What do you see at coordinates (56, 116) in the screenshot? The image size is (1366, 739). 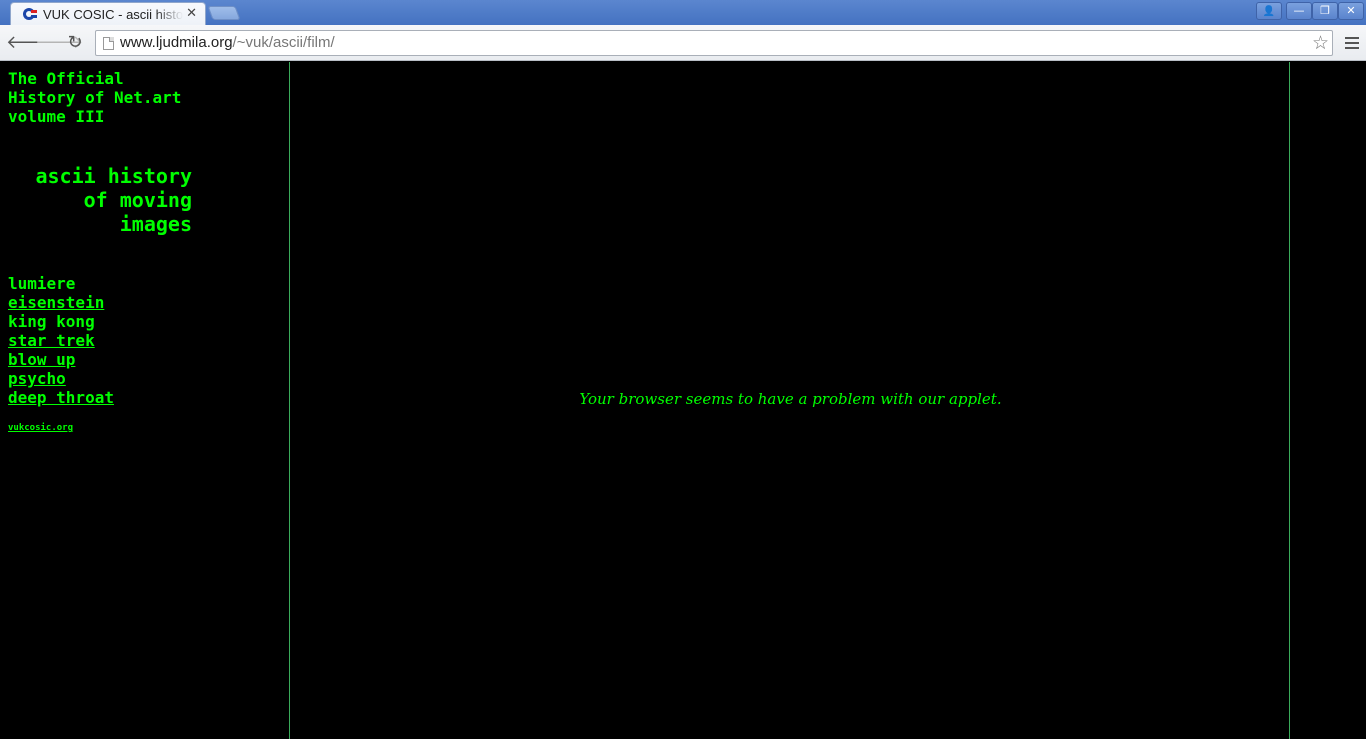 I see `series-heading-line: volume III` at bounding box center [56, 116].